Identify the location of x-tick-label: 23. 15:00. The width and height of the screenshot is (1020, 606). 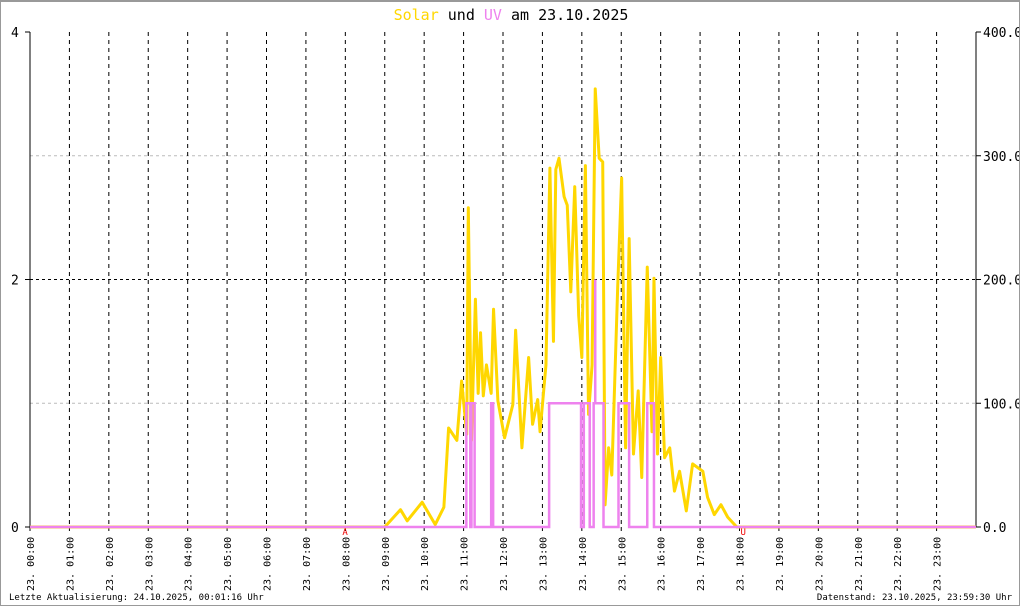
(622, 564).